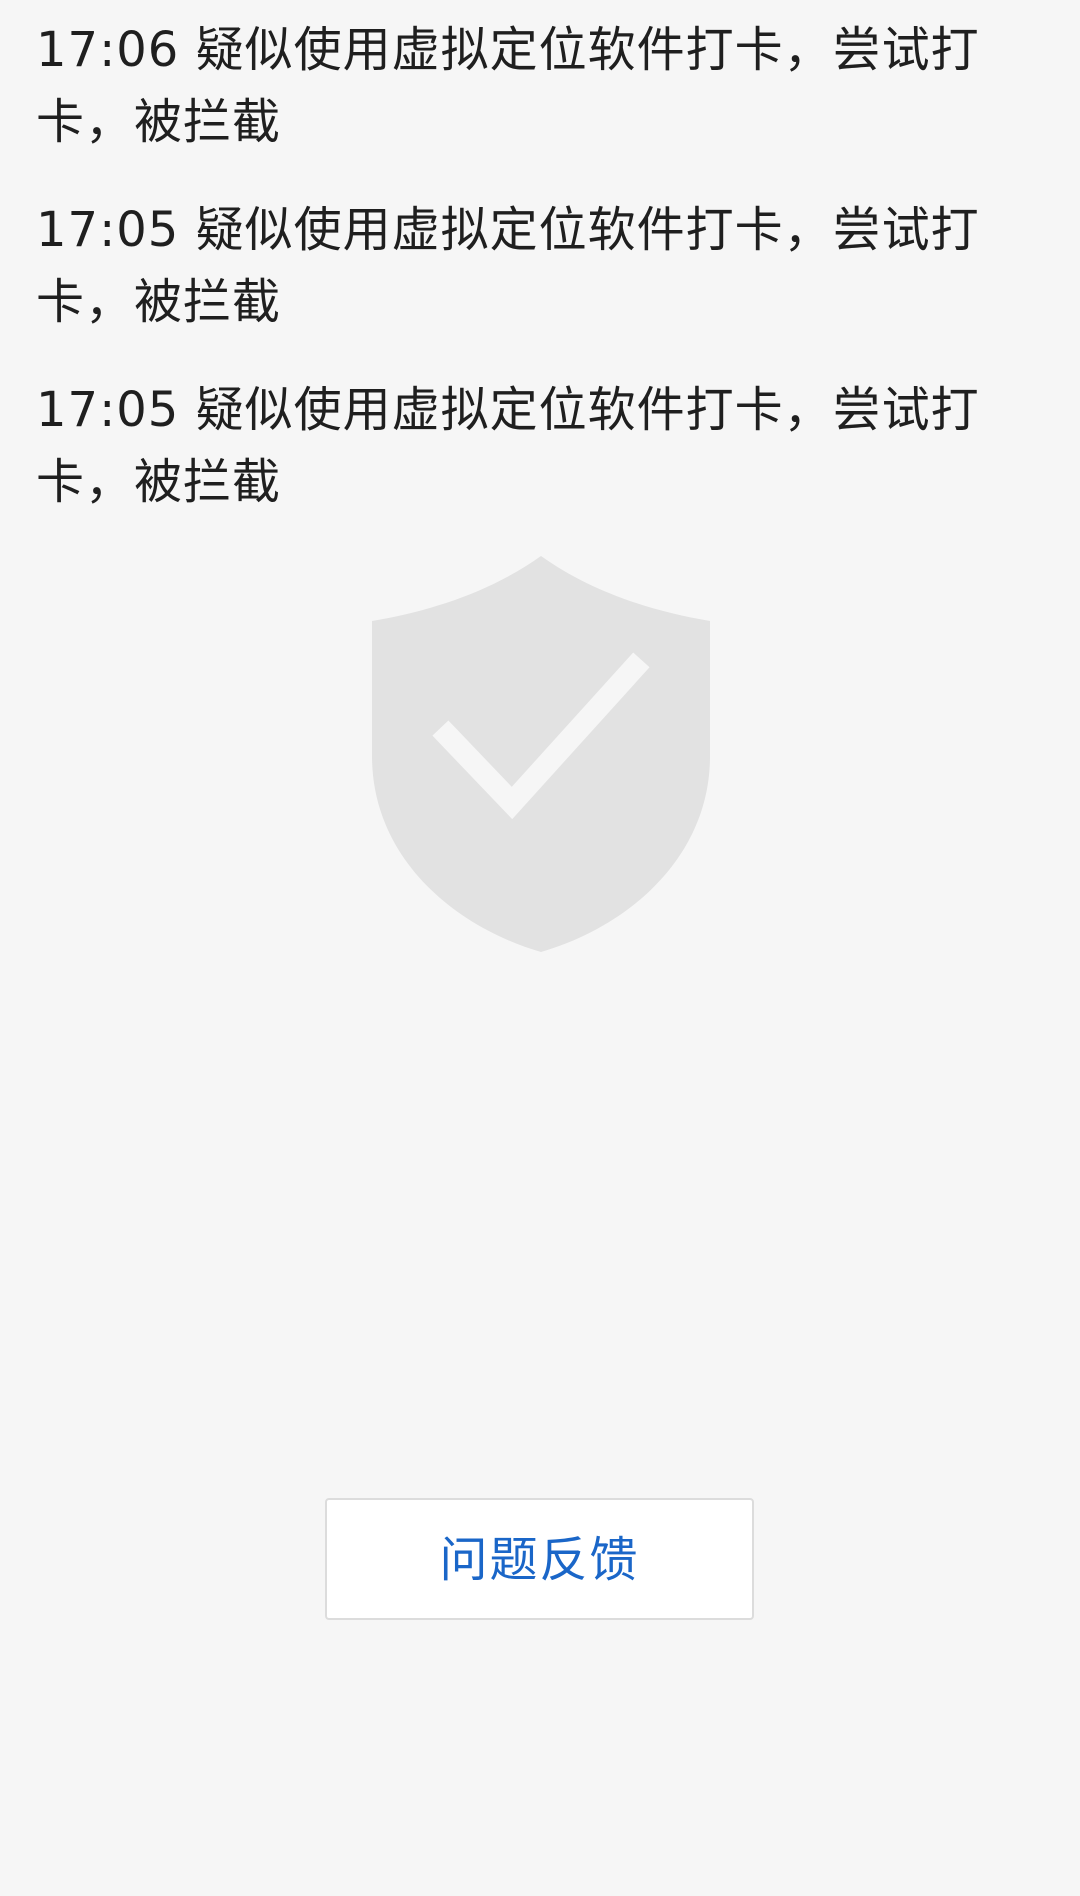 Image resolution: width=1080 pixels, height=1896 pixels. What do you see at coordinates (508, 86) in the screenshot?
I see `log-entry: 17:06 疑似使用虚拟定位软件打卡，尝试打卡，被拦截` at bounding box center [508, 86].